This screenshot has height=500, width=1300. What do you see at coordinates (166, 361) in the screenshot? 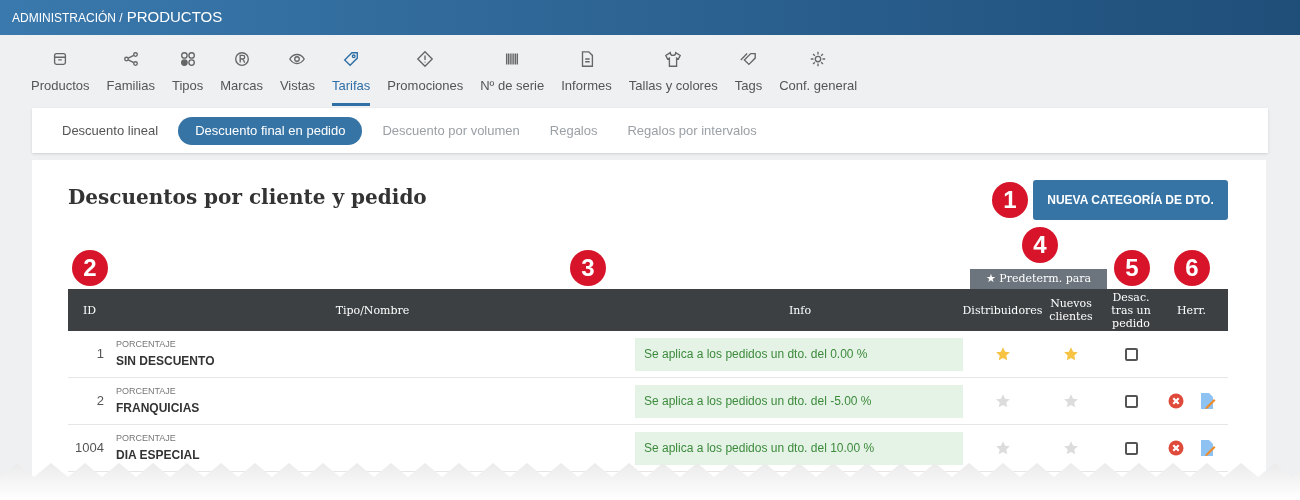
I see `name-label: SIN DESCUENTO` at bounding box center [166, 361].